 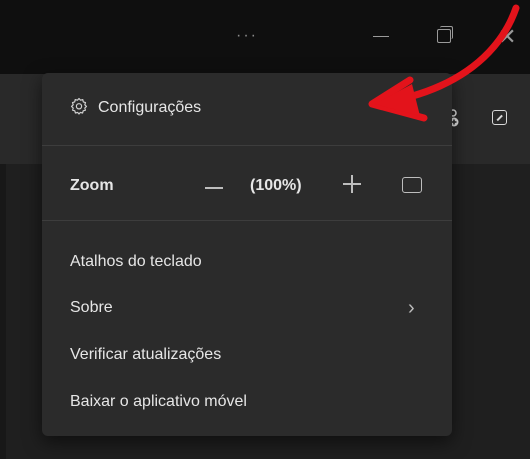 I want to click on more-options-icon: ···, so click(x=247, y=36).